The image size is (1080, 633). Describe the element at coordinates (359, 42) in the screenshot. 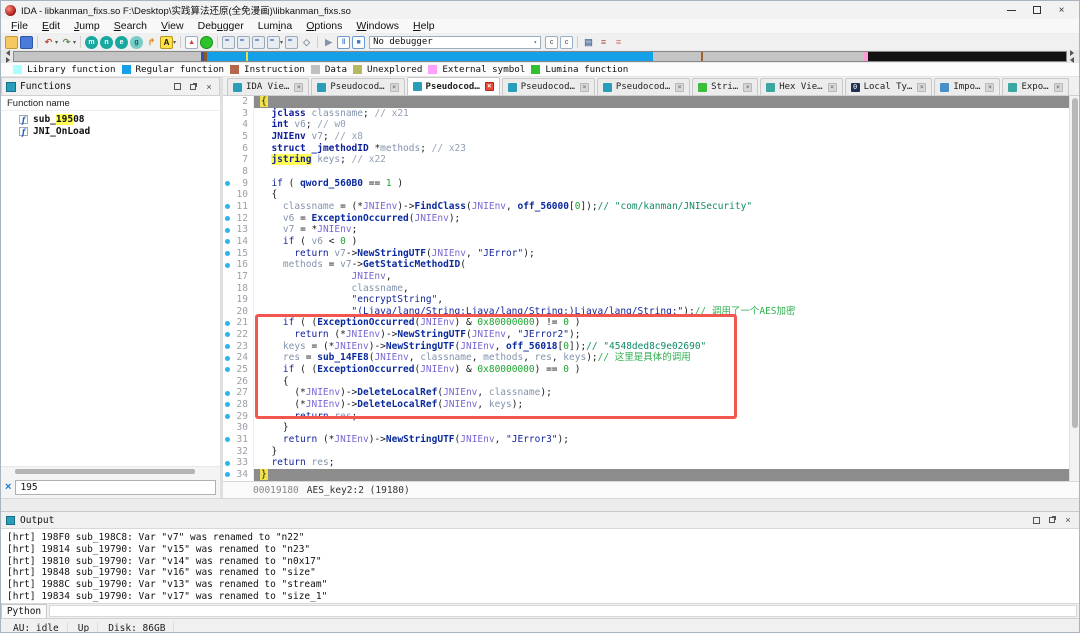

I see `stop-process-icon: ■` at that location.